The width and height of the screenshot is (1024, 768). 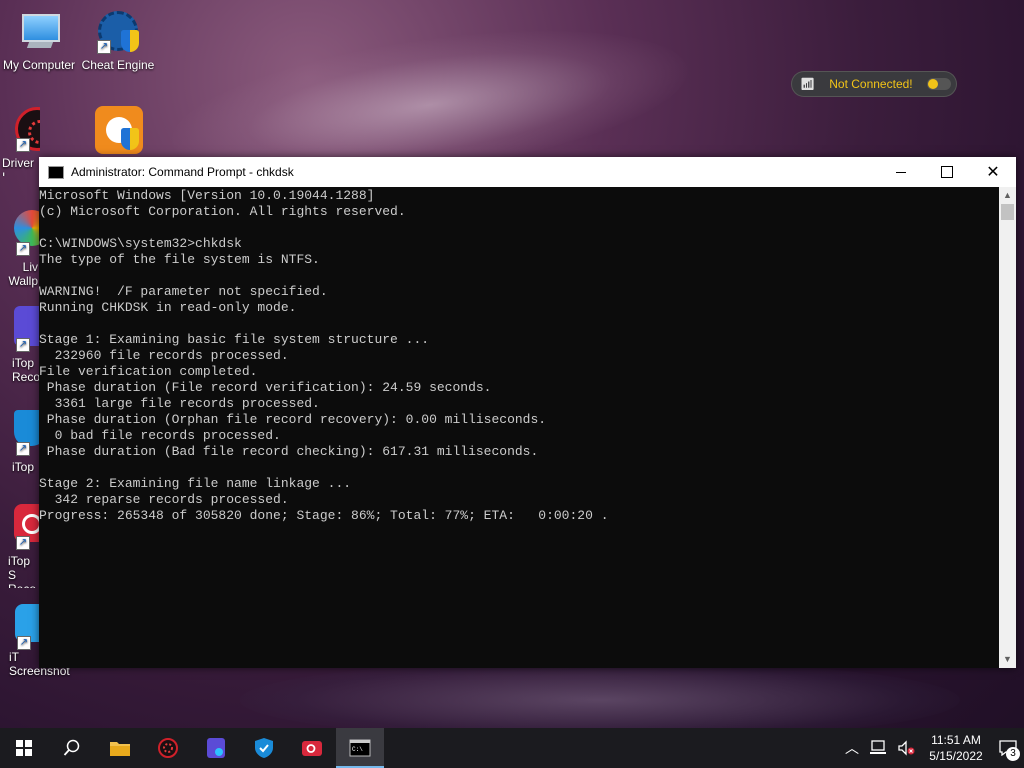 I want to click on lively-wallpaper-icon: ↗, so click(x=27, y=233).